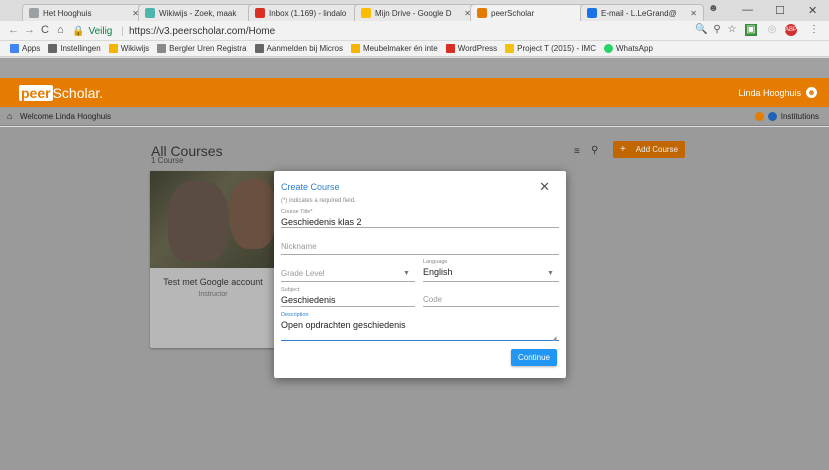 Image resolution: width=829 pixels, height=470 pixels. I want to click on plus-icon: +, so click(622, 149).